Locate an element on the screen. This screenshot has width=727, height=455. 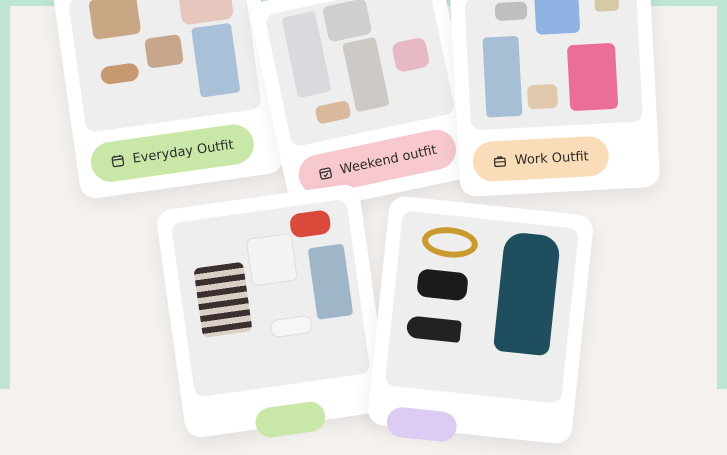
calendar-icon is located at coordinates (118, 161).